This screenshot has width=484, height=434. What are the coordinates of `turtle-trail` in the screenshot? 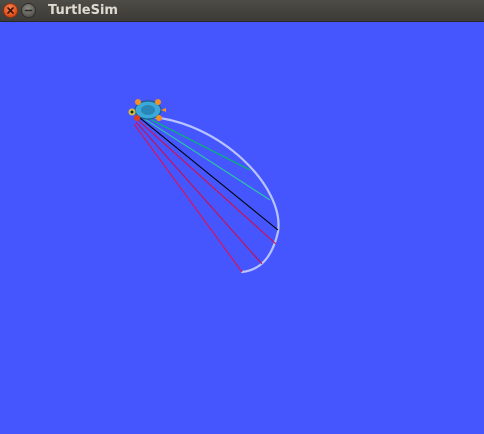 It's located at (214, 194).